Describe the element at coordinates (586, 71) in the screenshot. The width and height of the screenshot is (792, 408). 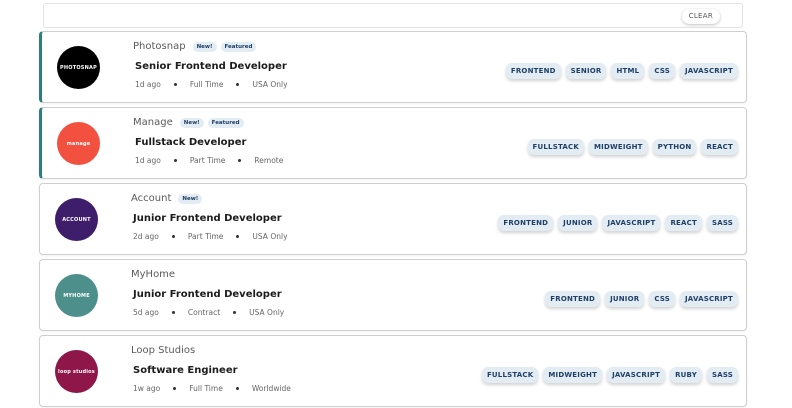
I see `tag: SENIOR` at that location.